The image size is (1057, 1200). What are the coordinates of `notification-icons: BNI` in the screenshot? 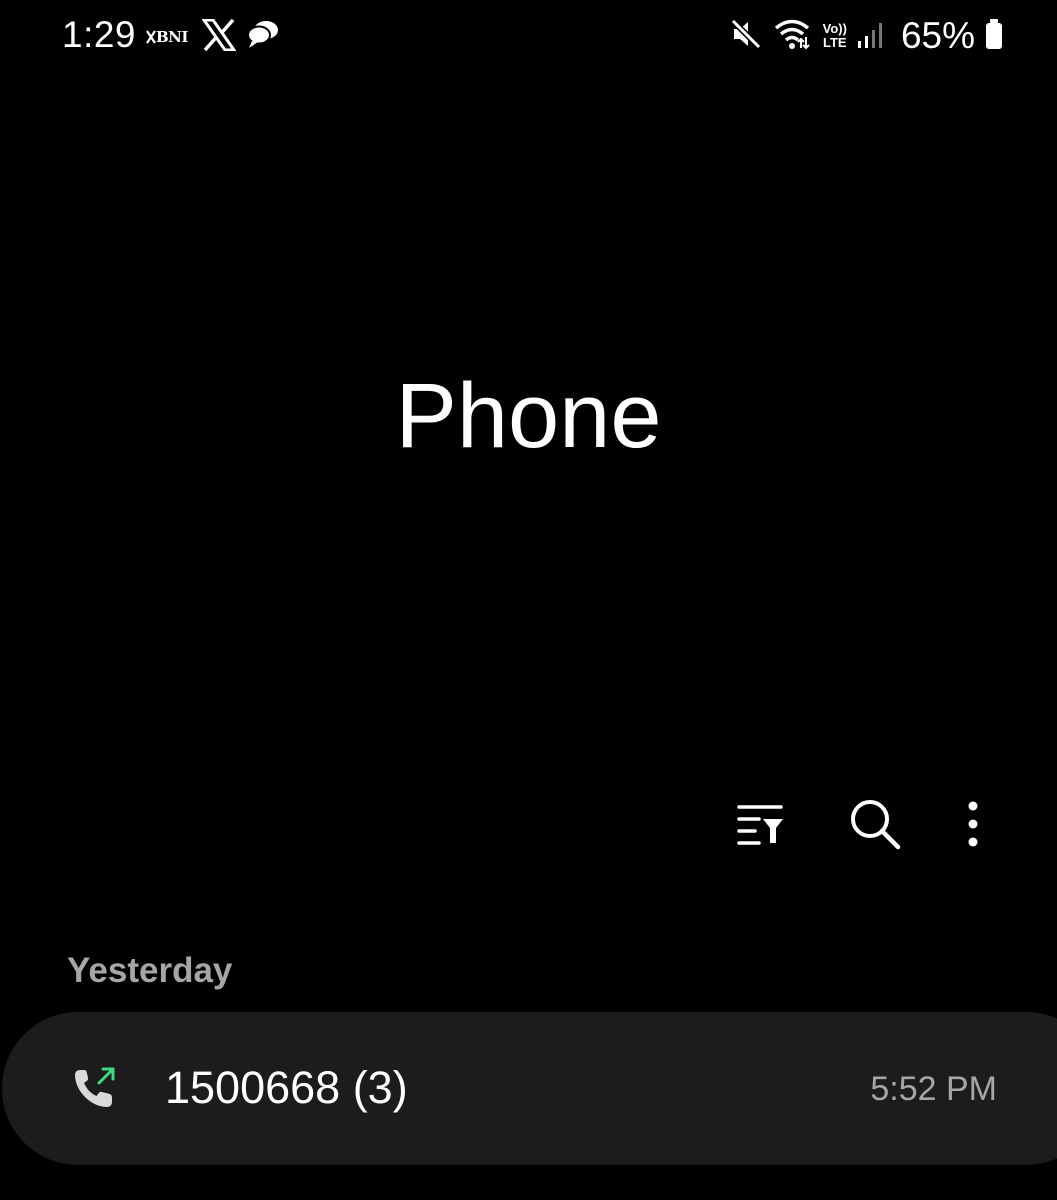 It's located at (213, 37).